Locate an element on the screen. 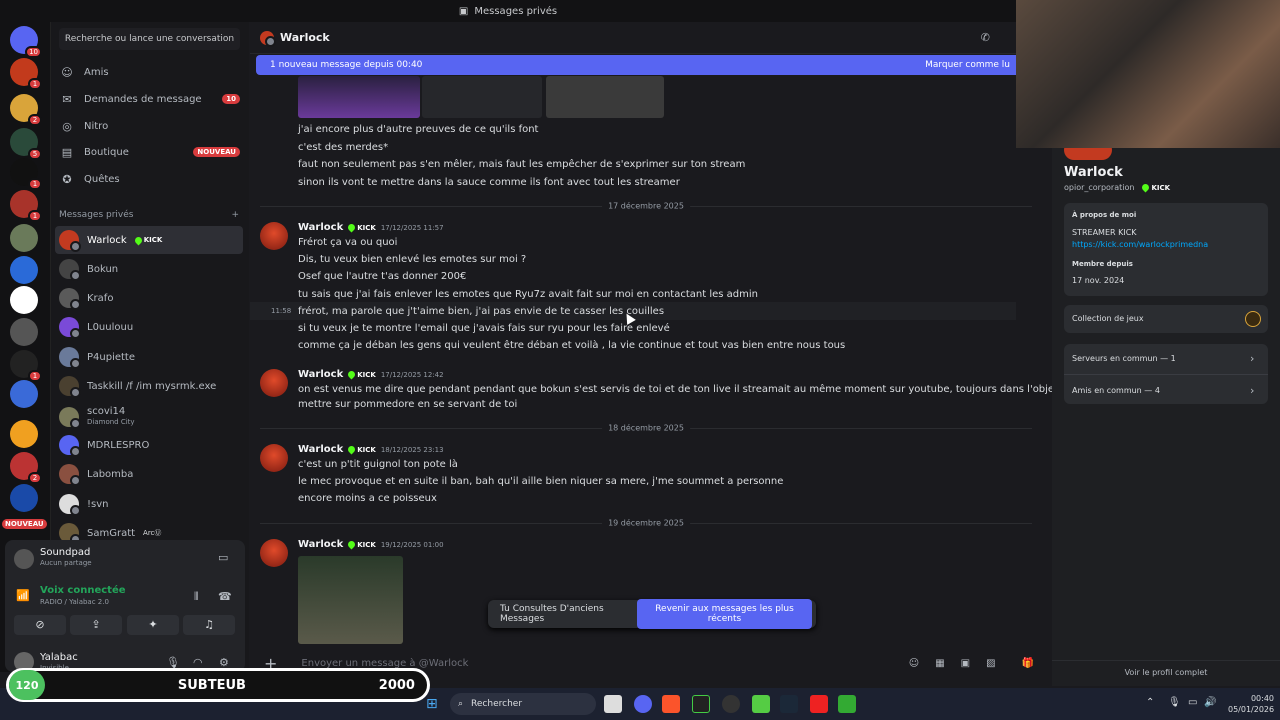 This screenshot has width=1280, height=720. nav-message-requests: ✉ Demandes de message 10 is located at coordinates (150, 99).